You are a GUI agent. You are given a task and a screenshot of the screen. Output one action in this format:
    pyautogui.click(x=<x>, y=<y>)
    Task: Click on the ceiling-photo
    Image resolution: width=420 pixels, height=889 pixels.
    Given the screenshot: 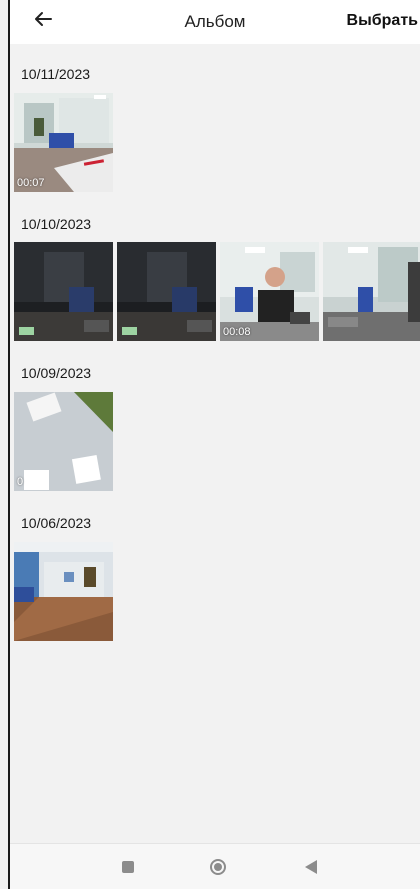 What is the action you would take?
    pyautogui.click(x=63, y=441)
    